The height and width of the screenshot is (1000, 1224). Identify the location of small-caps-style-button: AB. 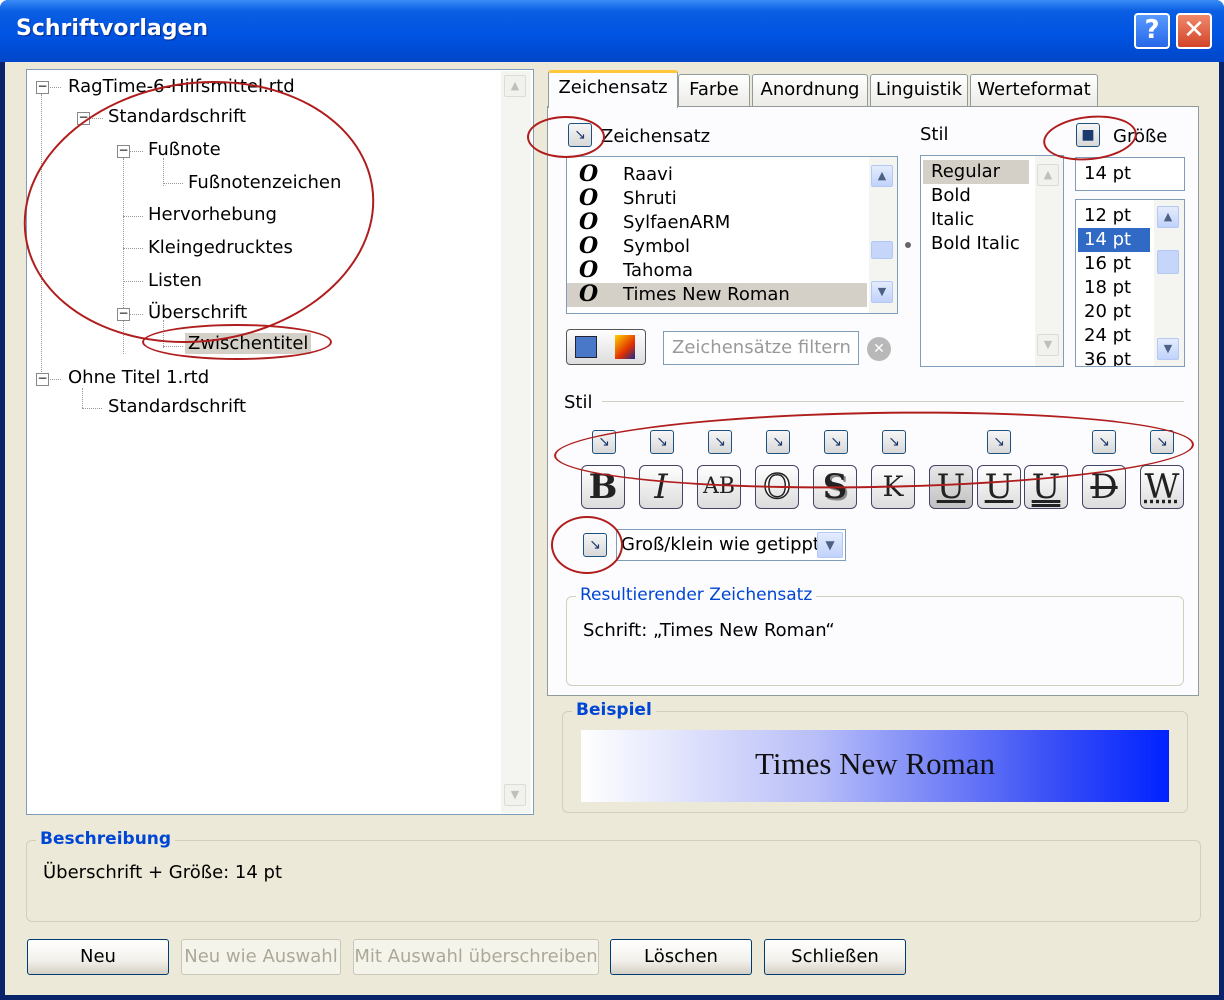
(719, 487).